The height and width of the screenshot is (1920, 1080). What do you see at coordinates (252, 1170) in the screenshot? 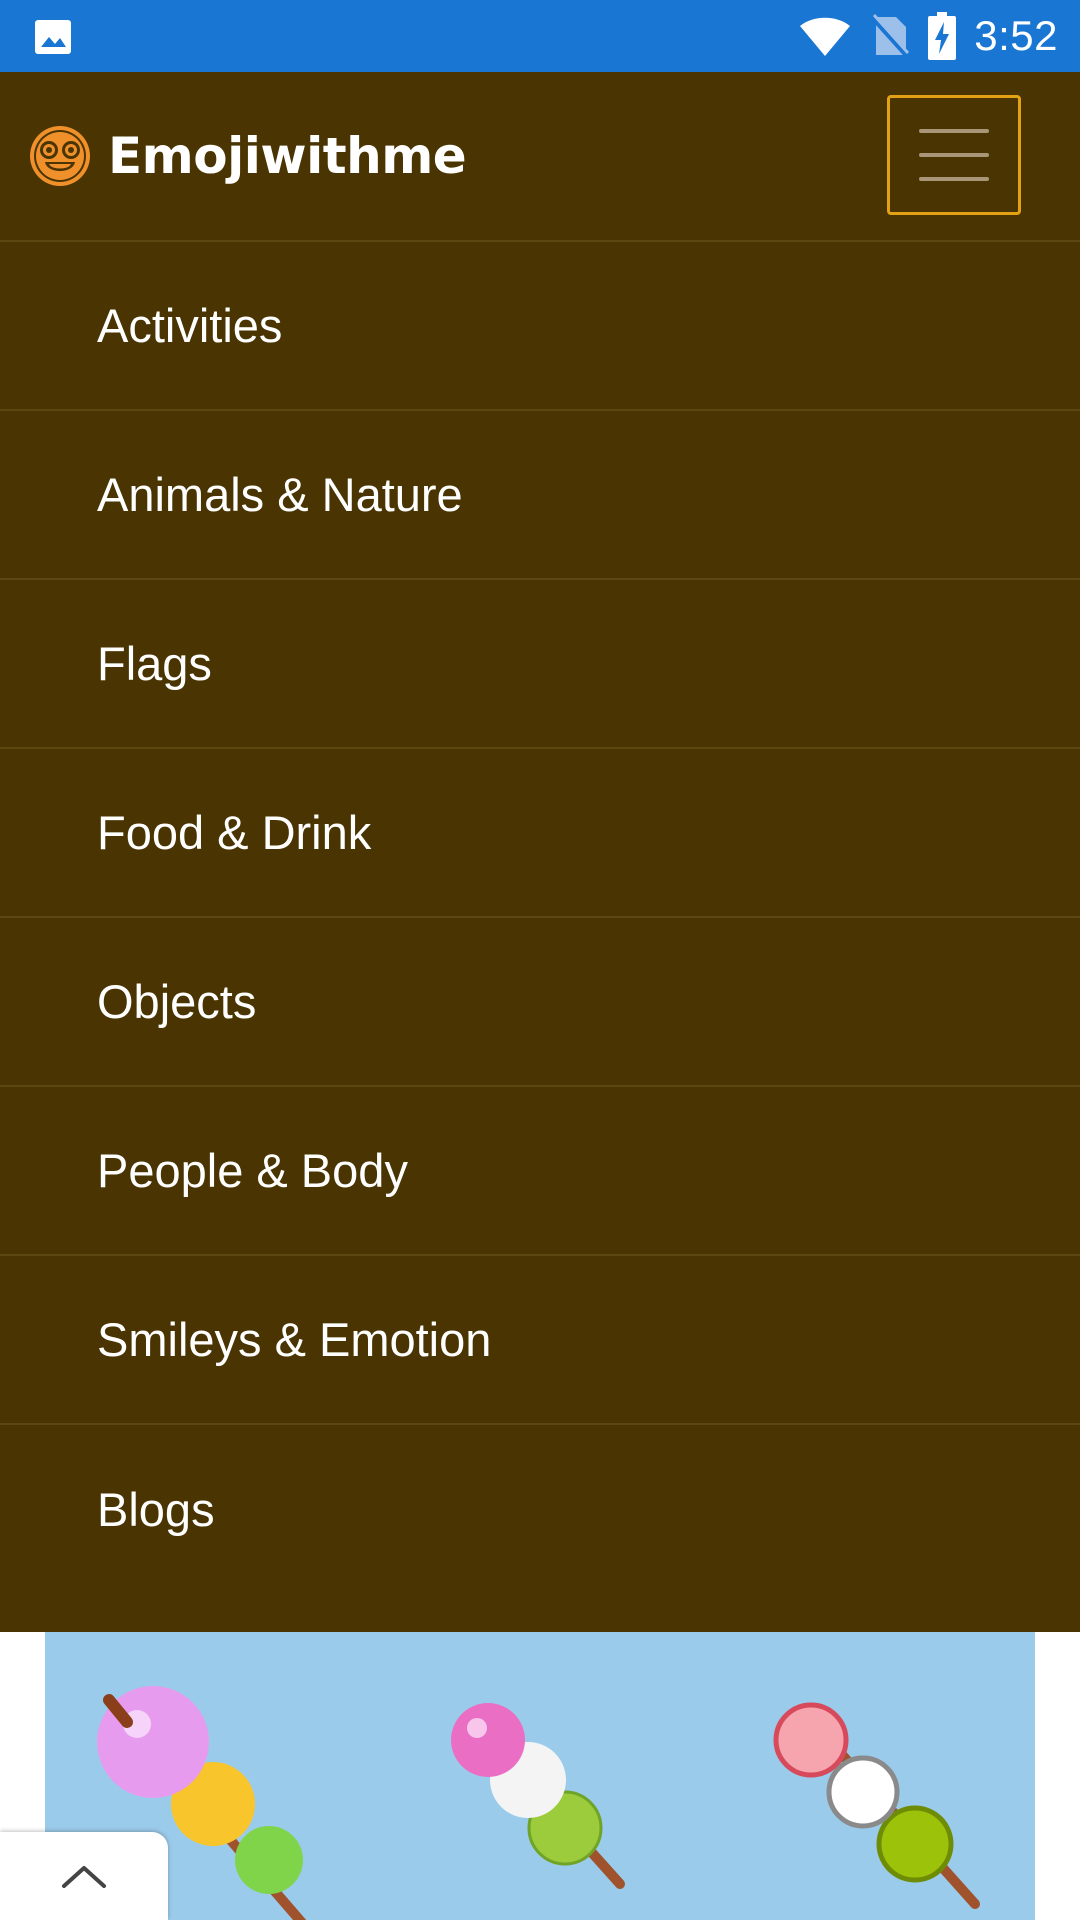
I see `menu-item-label: People & Body` at bounding box center [252, 1170].